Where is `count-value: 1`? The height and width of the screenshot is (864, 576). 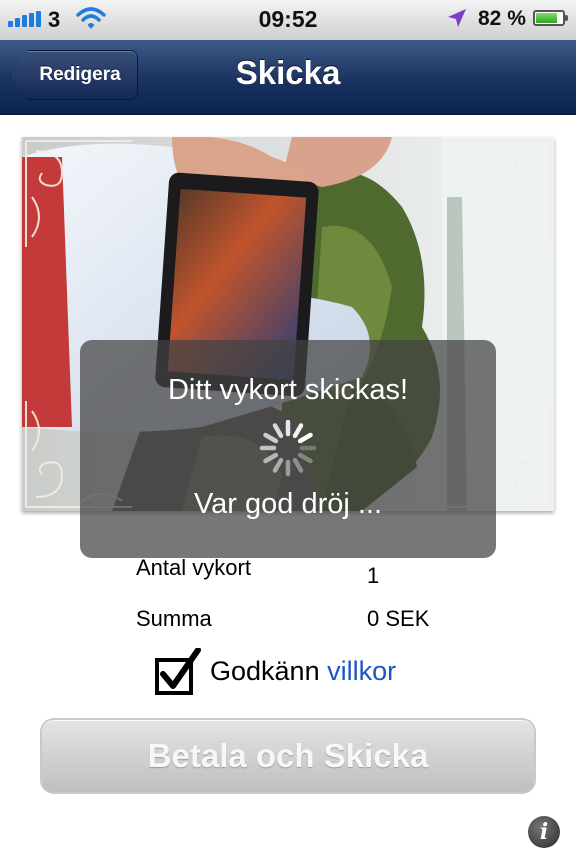 count-value: 1 is located at coordinates (373, 575).